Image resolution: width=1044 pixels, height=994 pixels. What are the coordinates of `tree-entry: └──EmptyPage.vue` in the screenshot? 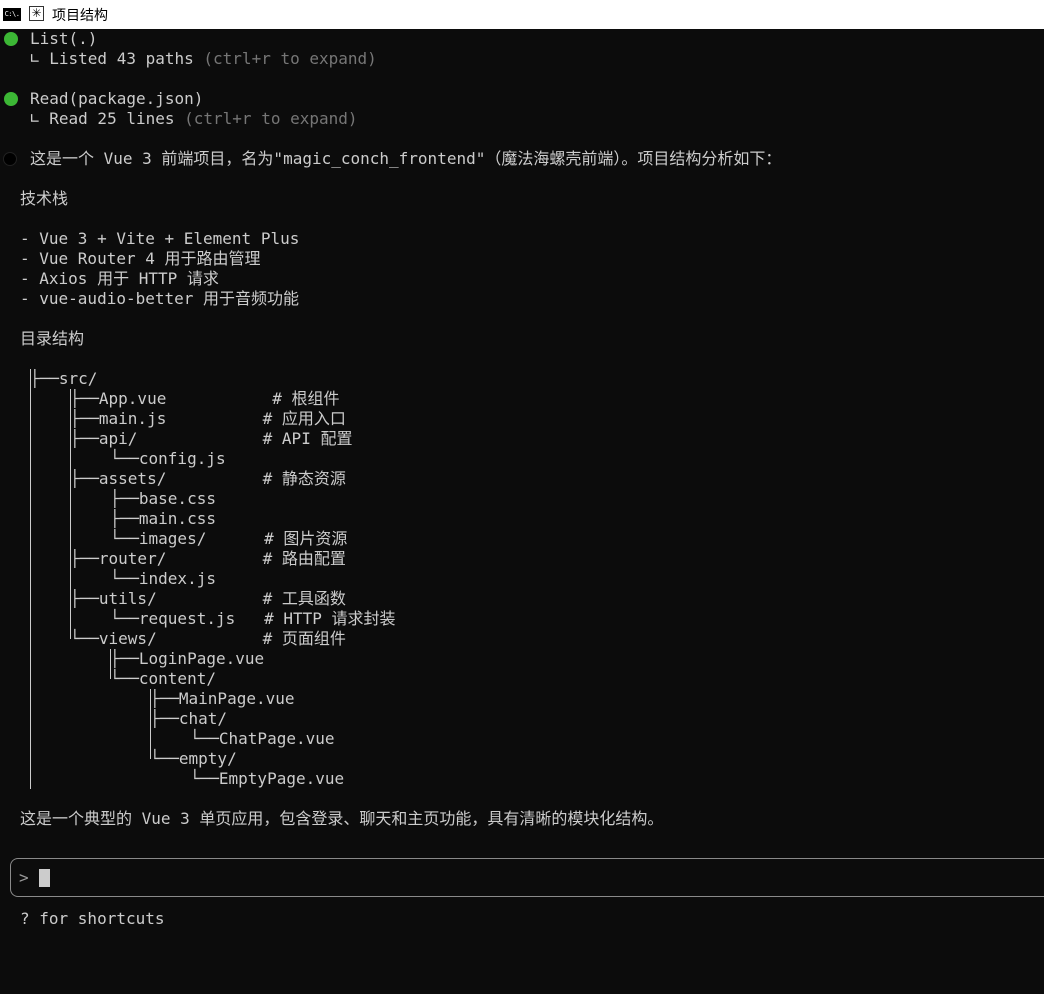 It's located at (267, 778).